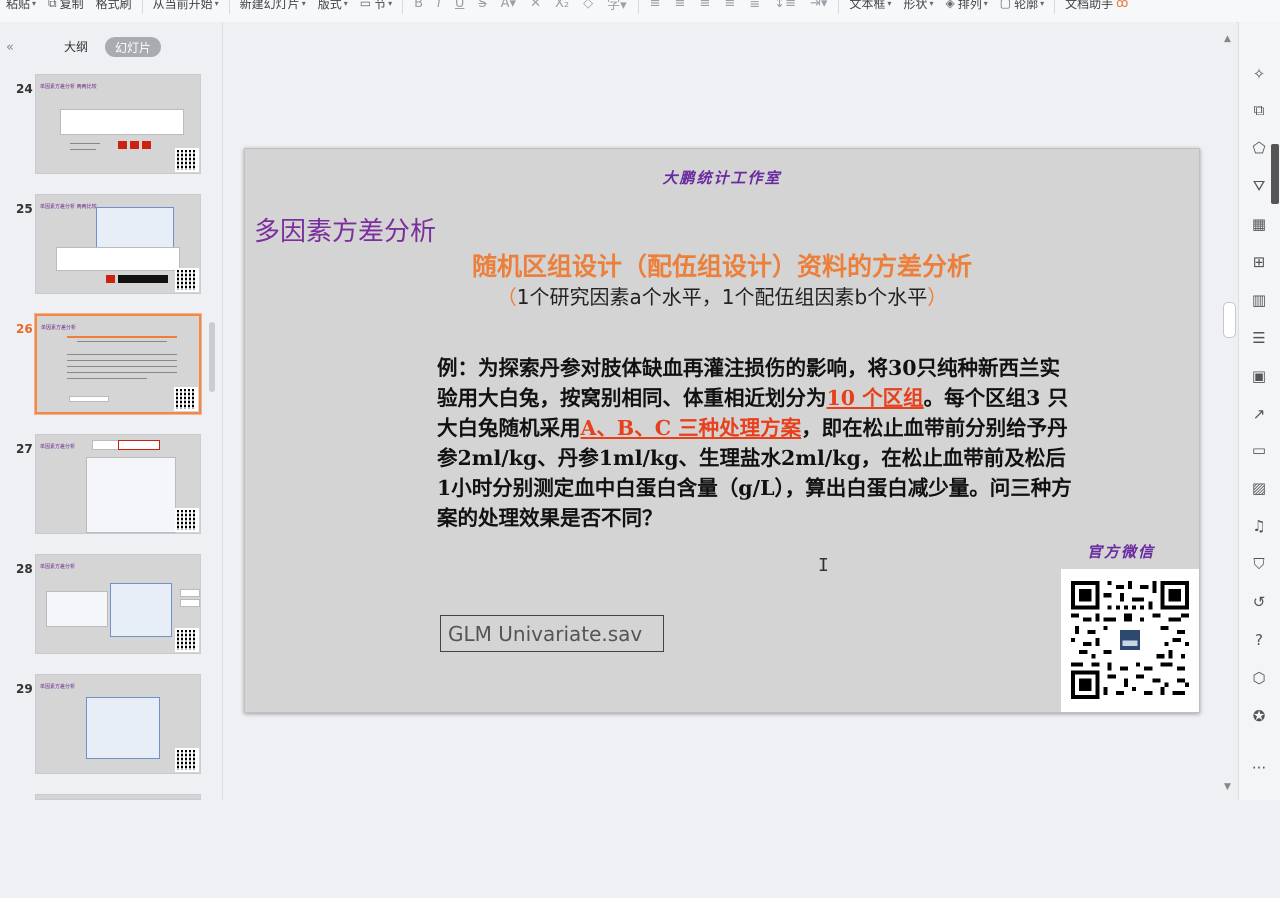 The width and height of the screenshot is (1280, 898). I want to click on chart-icon: ▥, so click(1259, 300).